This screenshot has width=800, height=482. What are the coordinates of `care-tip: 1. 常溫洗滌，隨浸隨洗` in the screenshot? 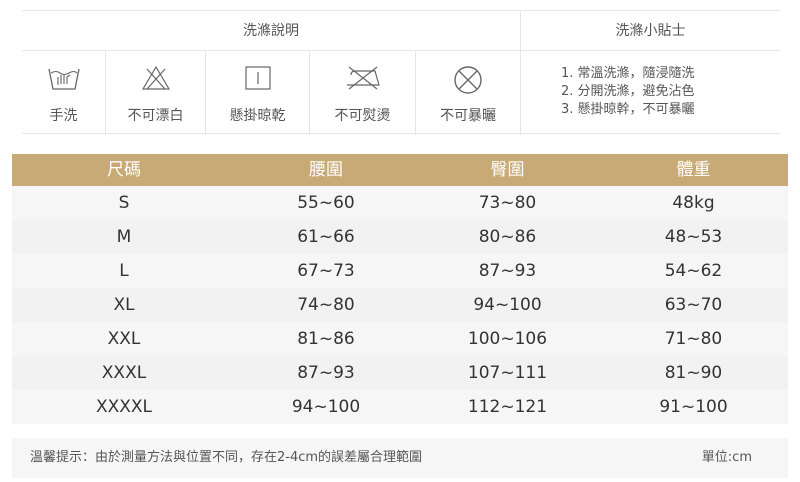 It's located at (628, 73).